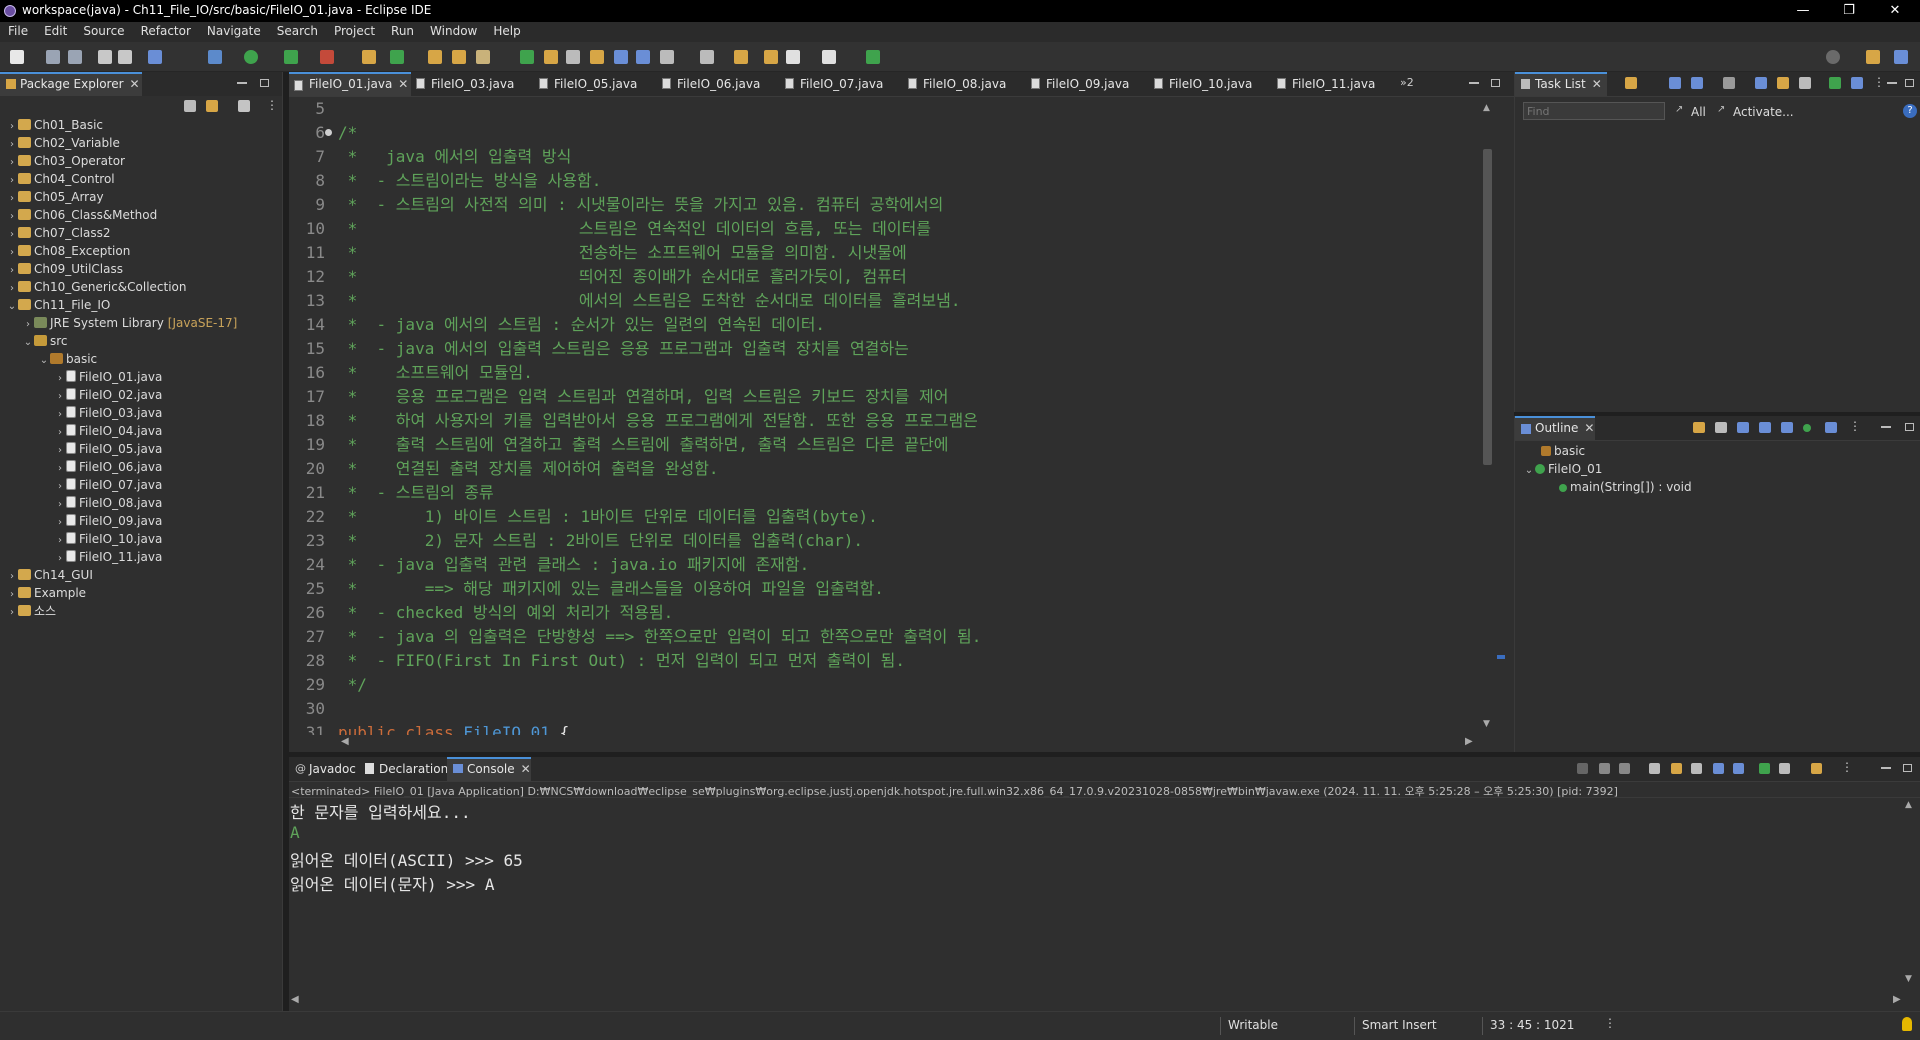 The width and height of the screenshot is (1920, 1040). What do you see at coordinates (1676, 768) in the screenshot?
I see `scroll-lock-icon` at bounding box center [1676, 768].